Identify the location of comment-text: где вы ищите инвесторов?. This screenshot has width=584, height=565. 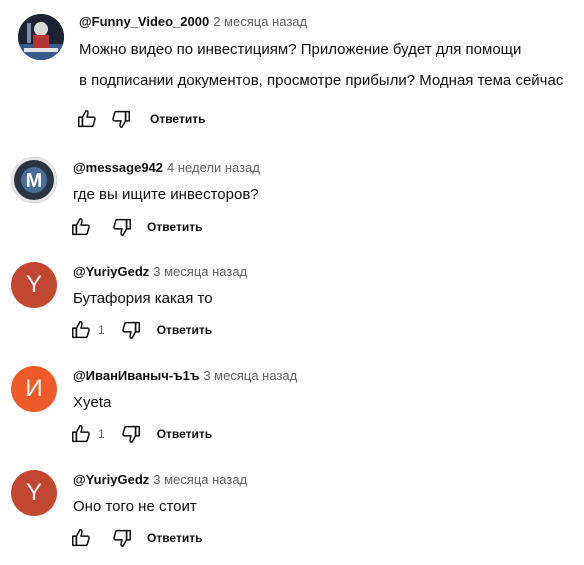
(166, 194).